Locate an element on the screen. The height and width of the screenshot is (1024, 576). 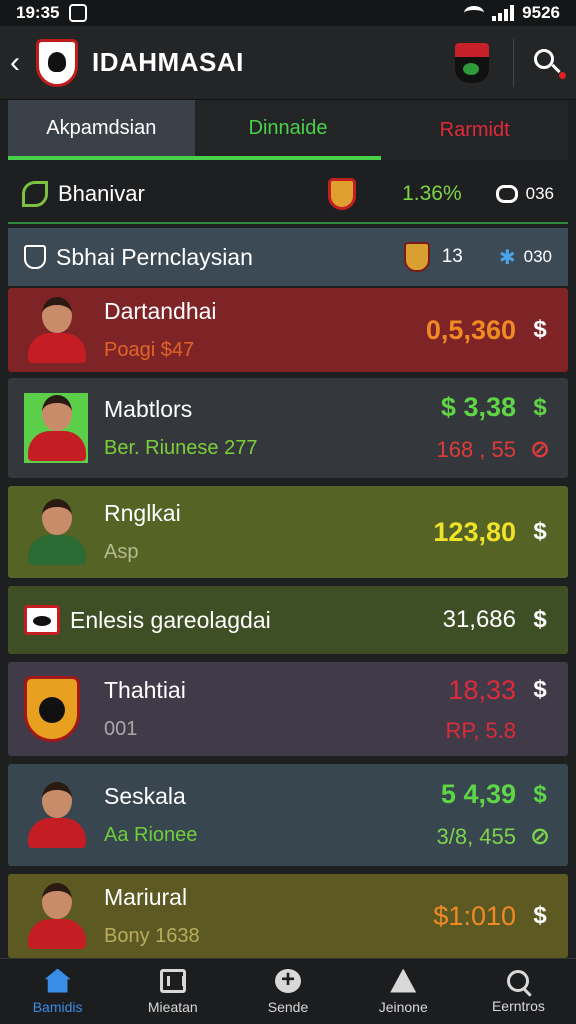
summary-percent: 1.36% is located at coordinates (432, 193).